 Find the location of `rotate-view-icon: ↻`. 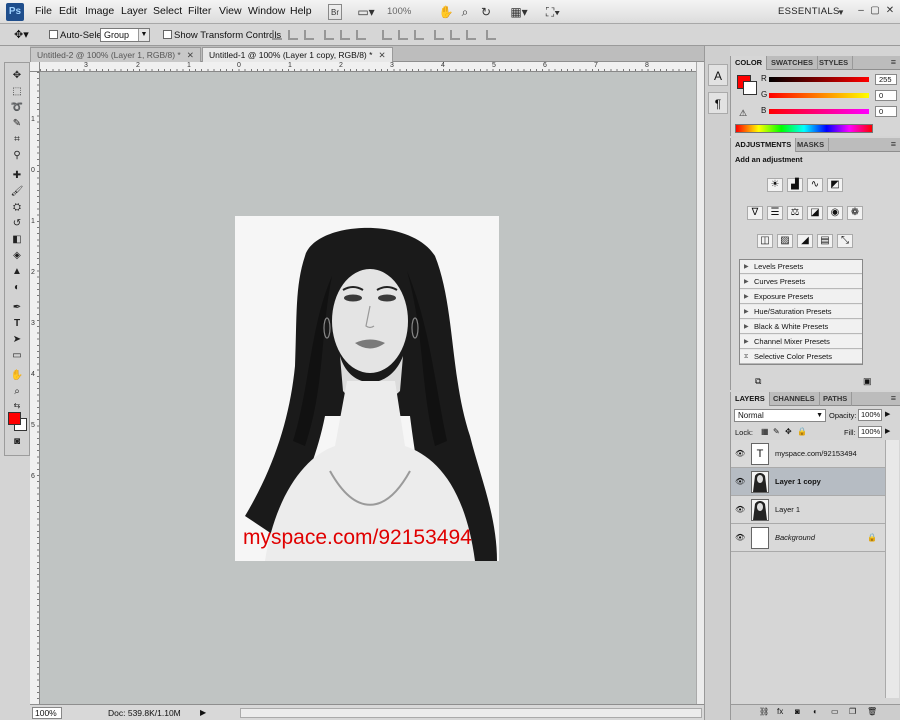

rotate-view-icon: ↻ is located at coordinates (486, 12).